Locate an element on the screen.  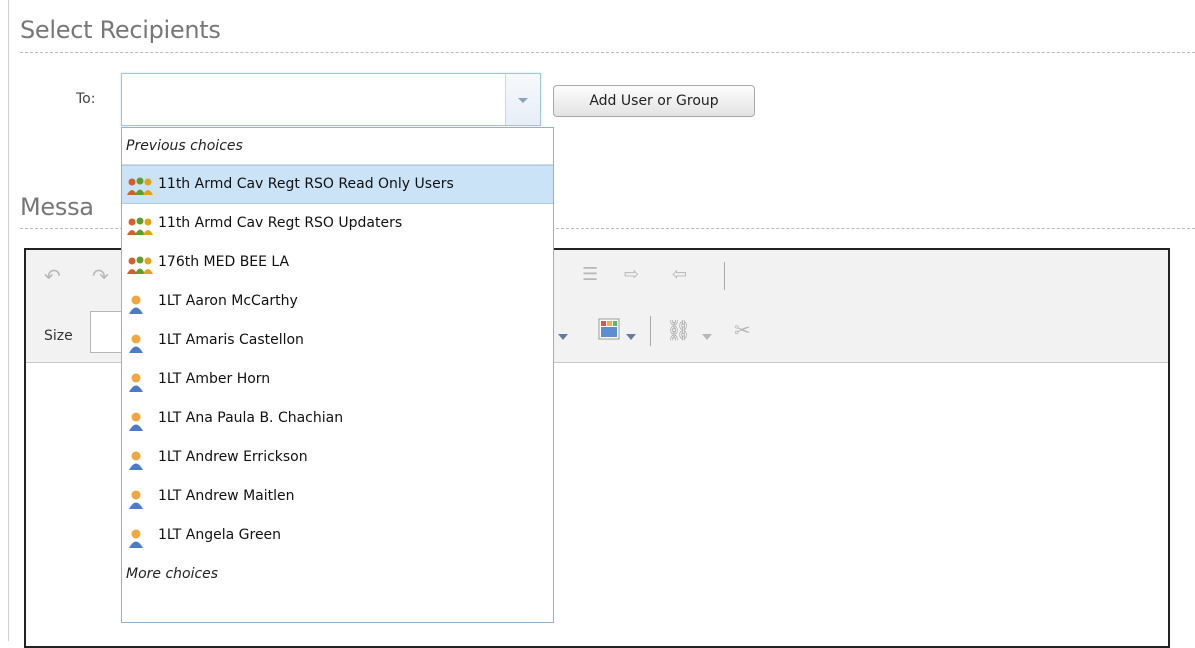
dropdown-option: 1LT Amaris Castellon is located at coordinates (337, 340).